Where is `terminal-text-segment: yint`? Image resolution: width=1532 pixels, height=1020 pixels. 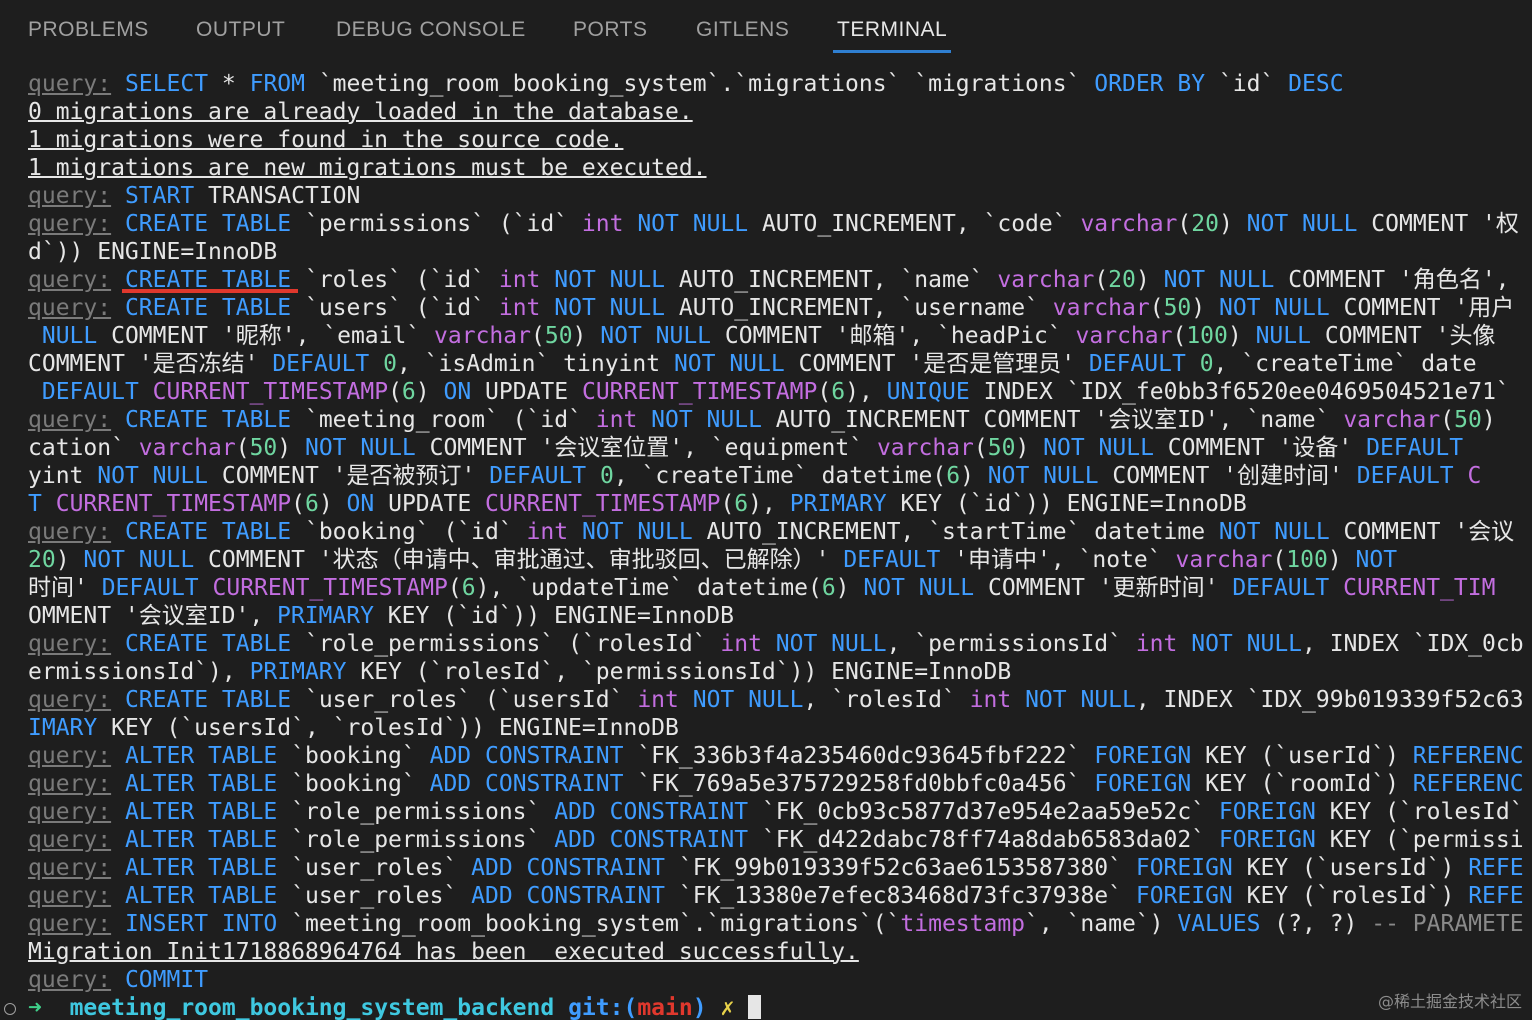
terminal-text-segment: yint is located at coordinates (63, 476).